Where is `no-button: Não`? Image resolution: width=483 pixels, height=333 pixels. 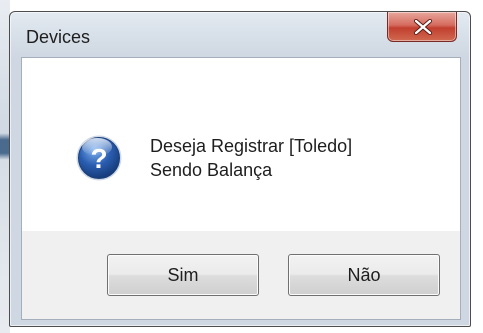 no-button: Não is located at coordinates (364, 275).